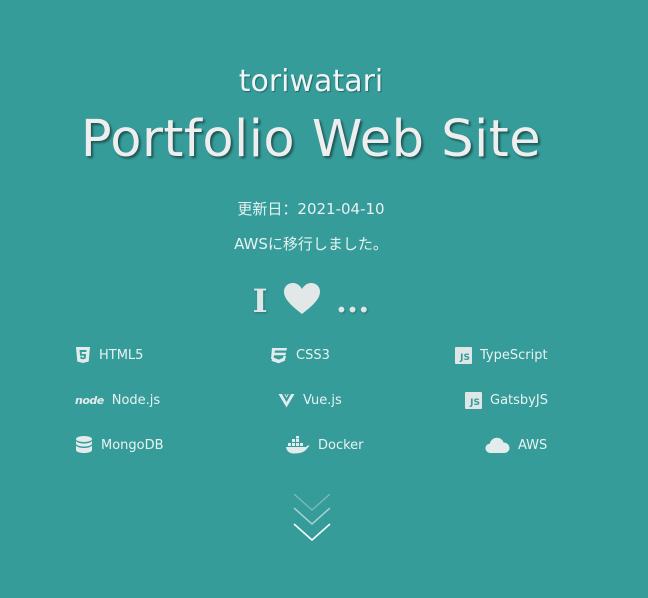  I want to click on skill-html5: HTML5, so click(109, 355).